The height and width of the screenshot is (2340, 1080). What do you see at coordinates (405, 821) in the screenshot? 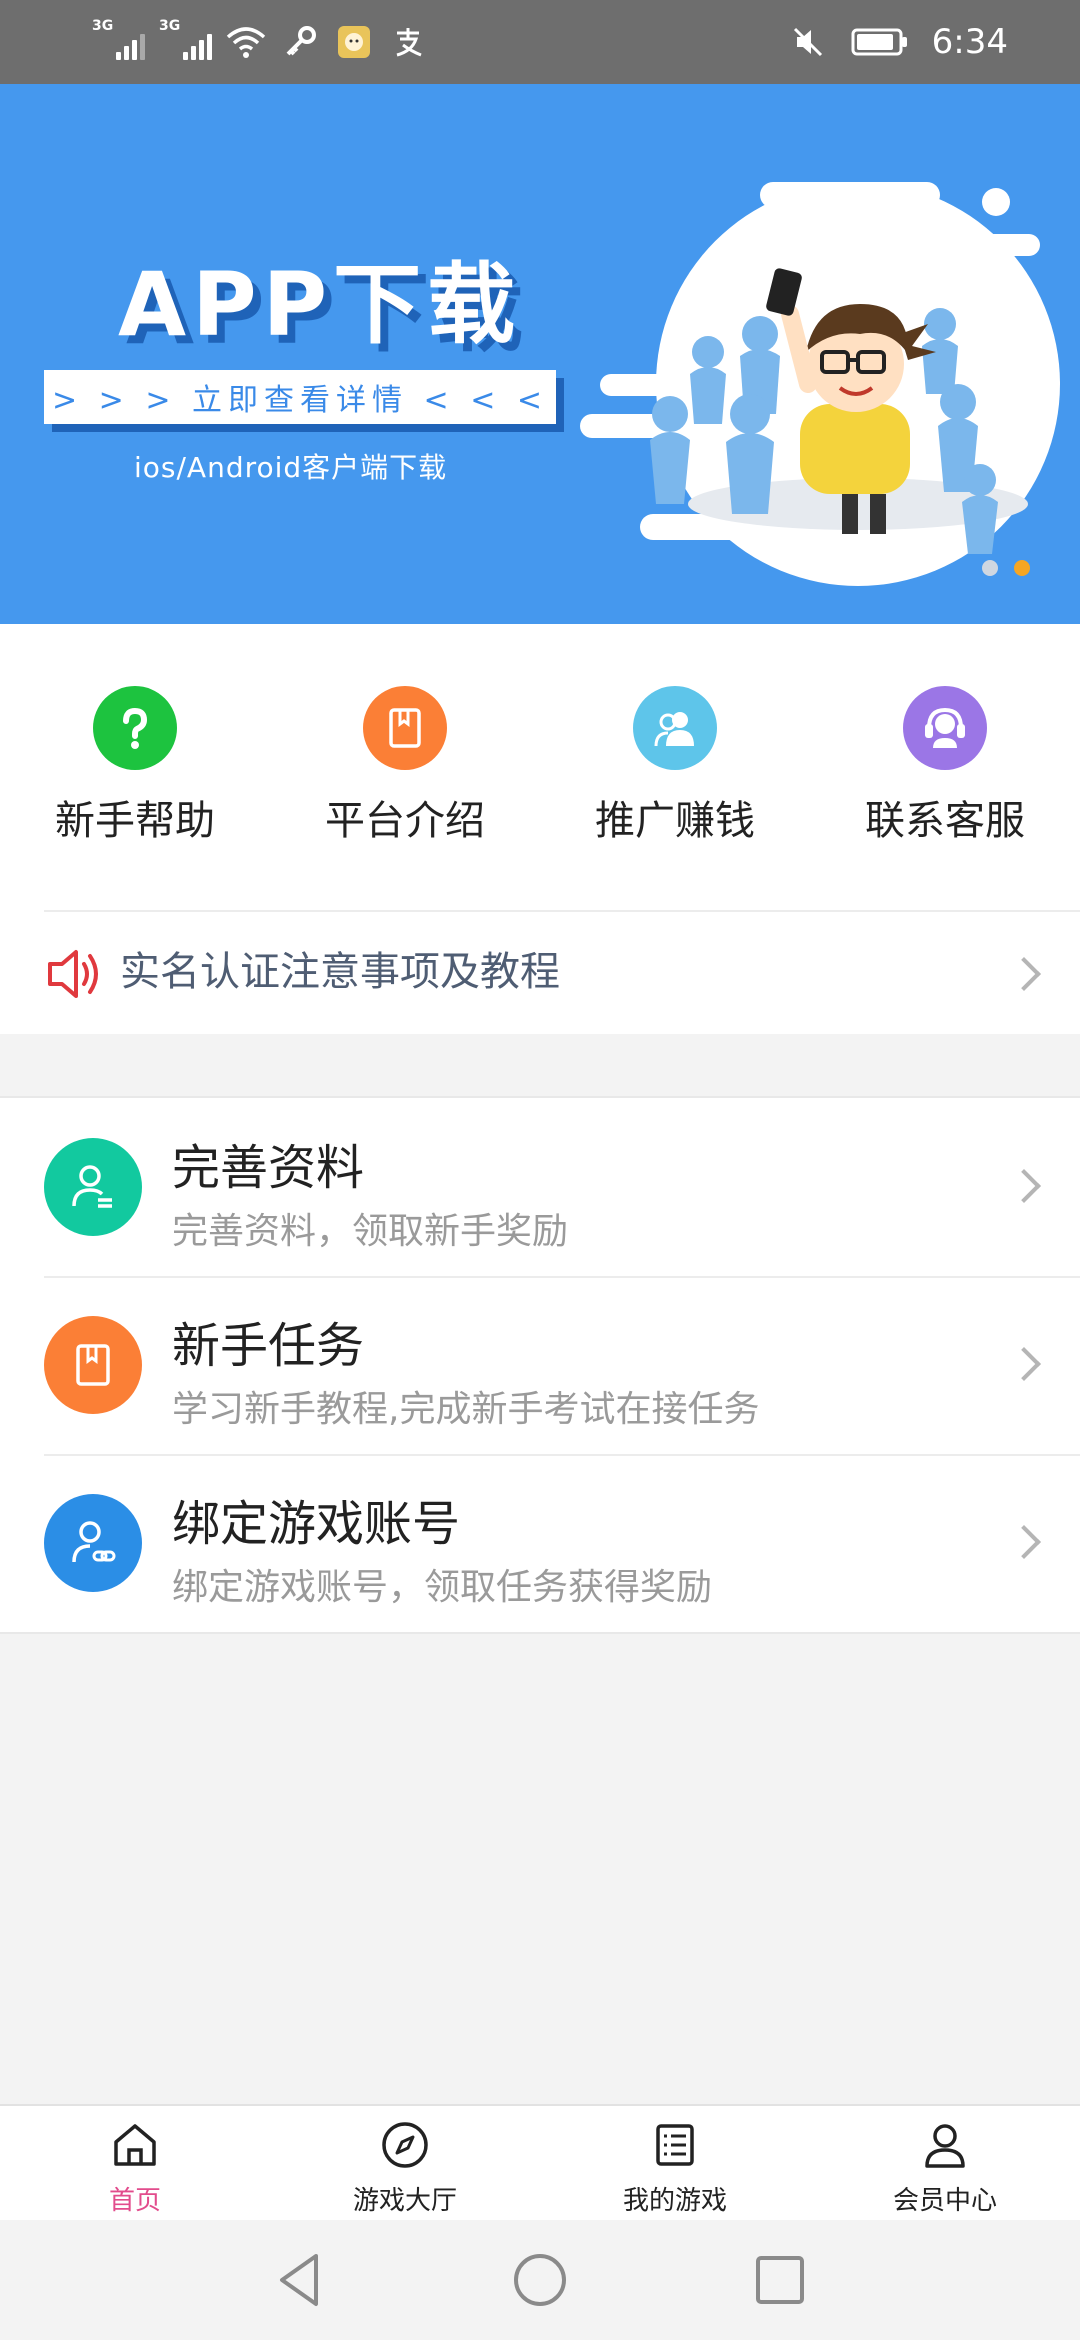
I see `quick-item-label: 平台介绍` at bounding box center [405, 821].